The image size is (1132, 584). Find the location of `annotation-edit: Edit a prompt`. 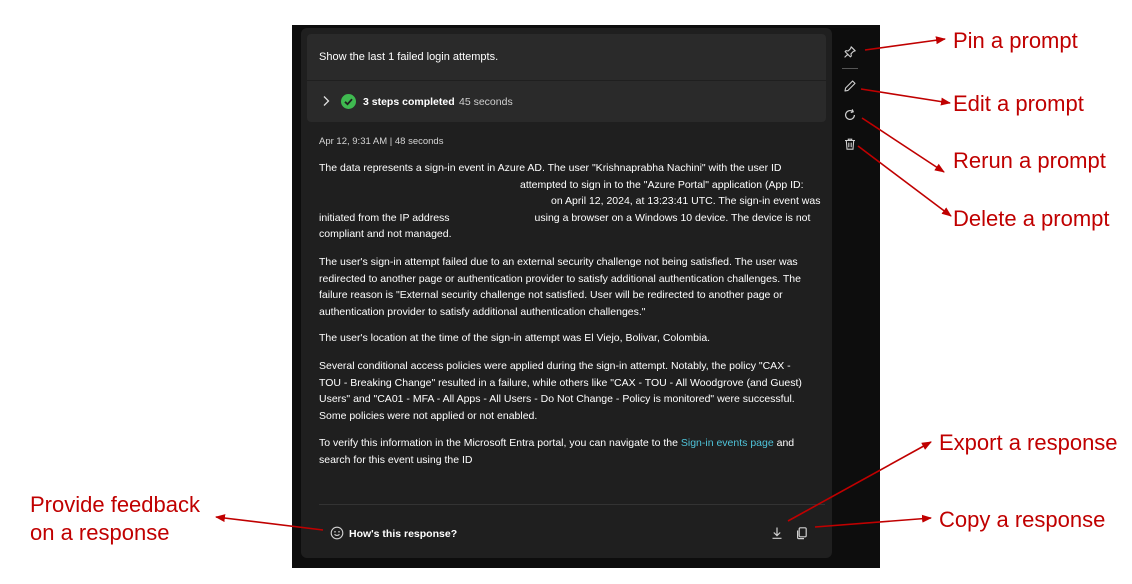

annotation-edit: Edit a prompt is located at coordinates (1018, 103).